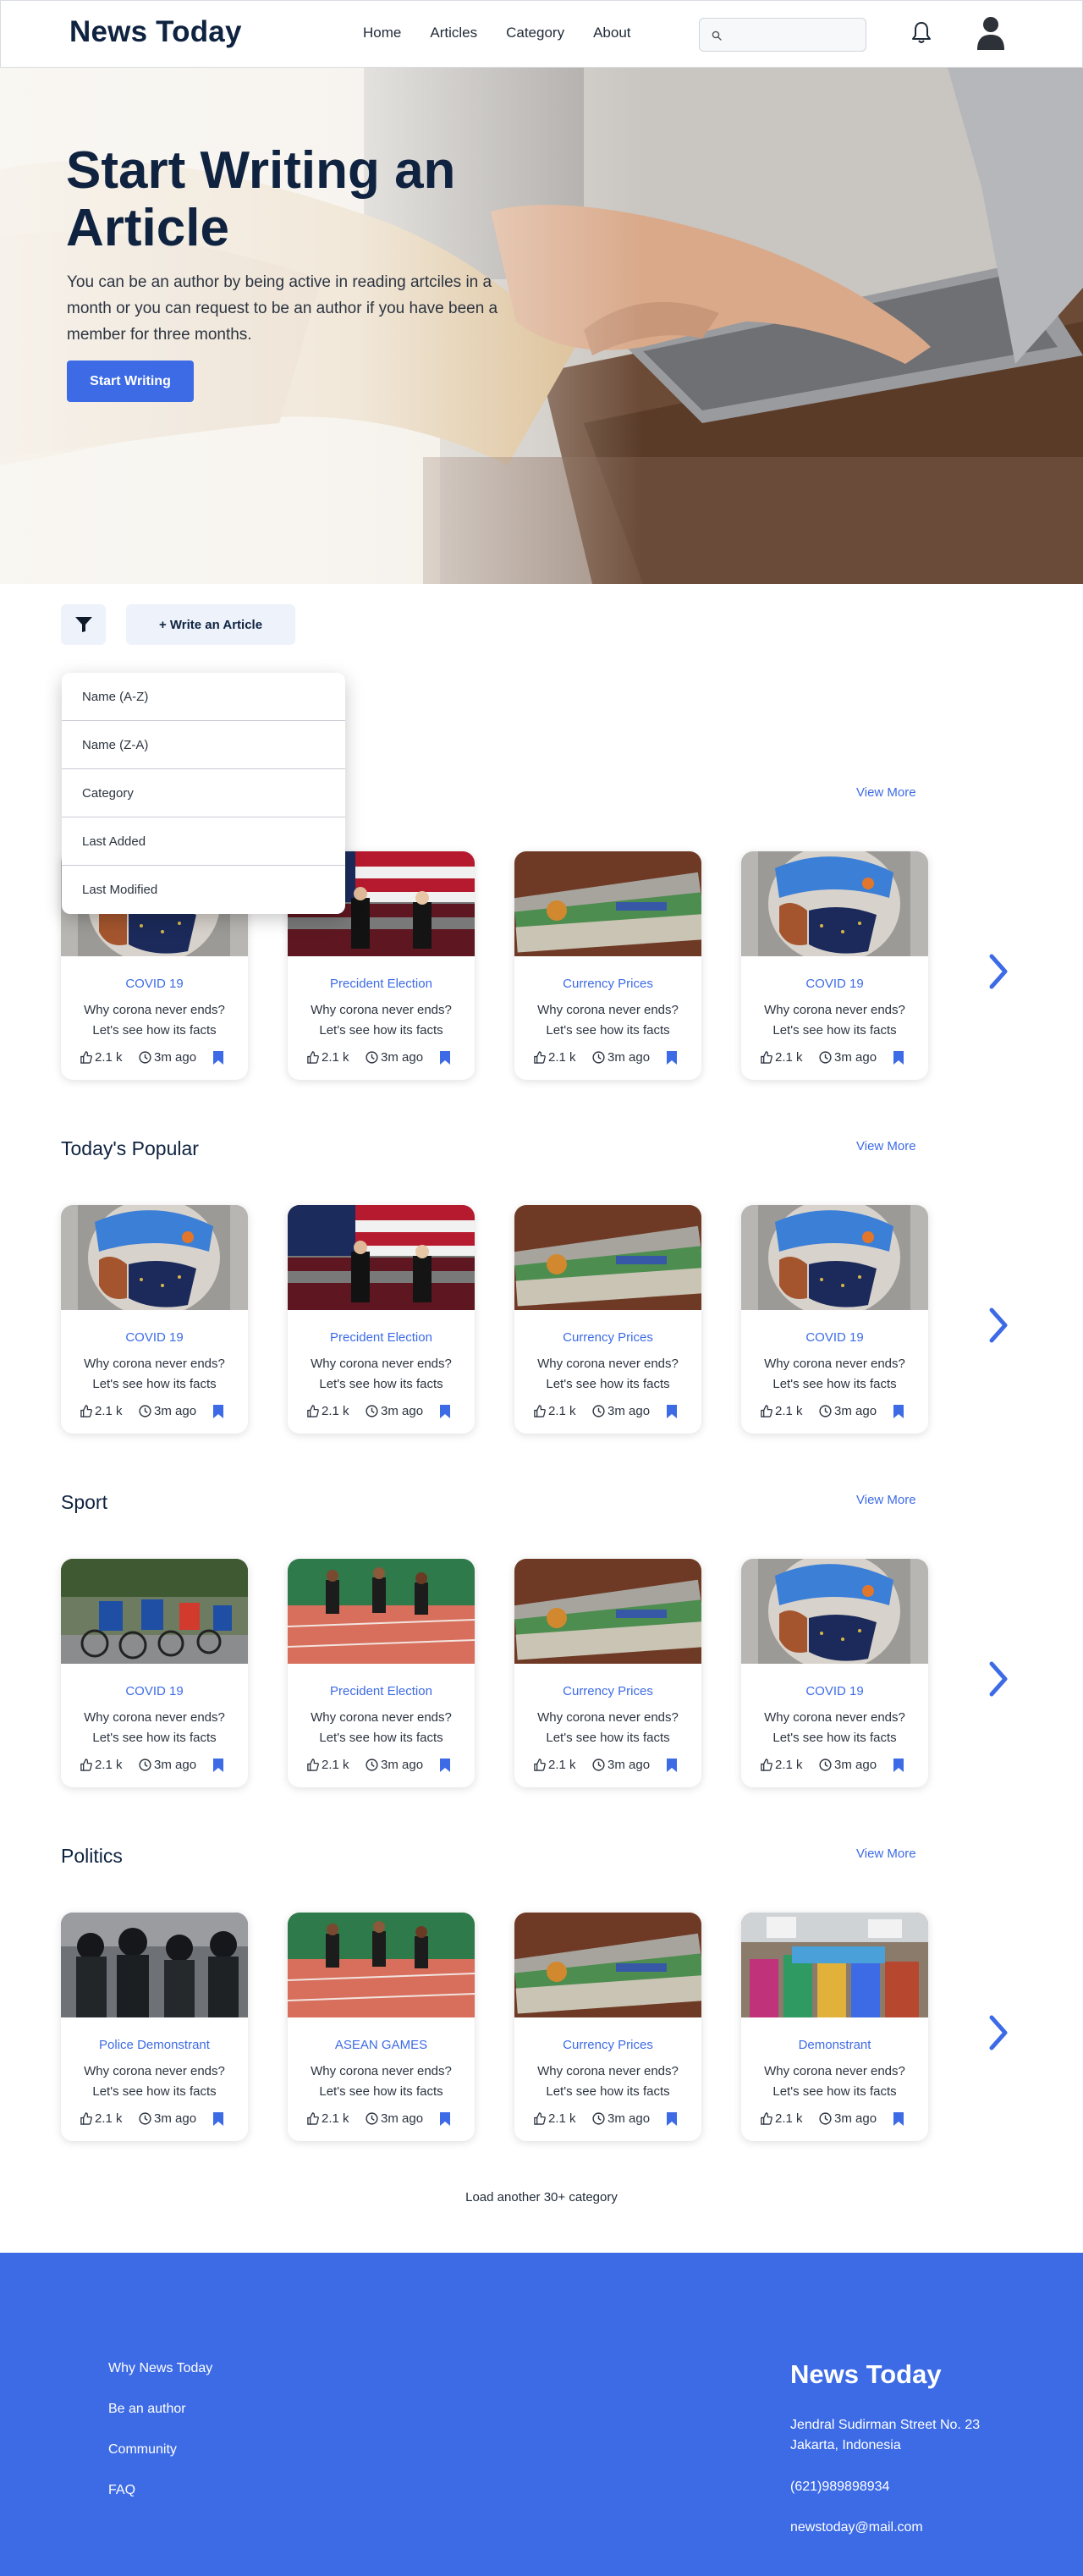 The height and width of the screenshot is (2576, 1083). Describe the element at coordinates (203, 745) in the screenshot. I see `sort-option-name-desc: Name (Z-A)` at that location.